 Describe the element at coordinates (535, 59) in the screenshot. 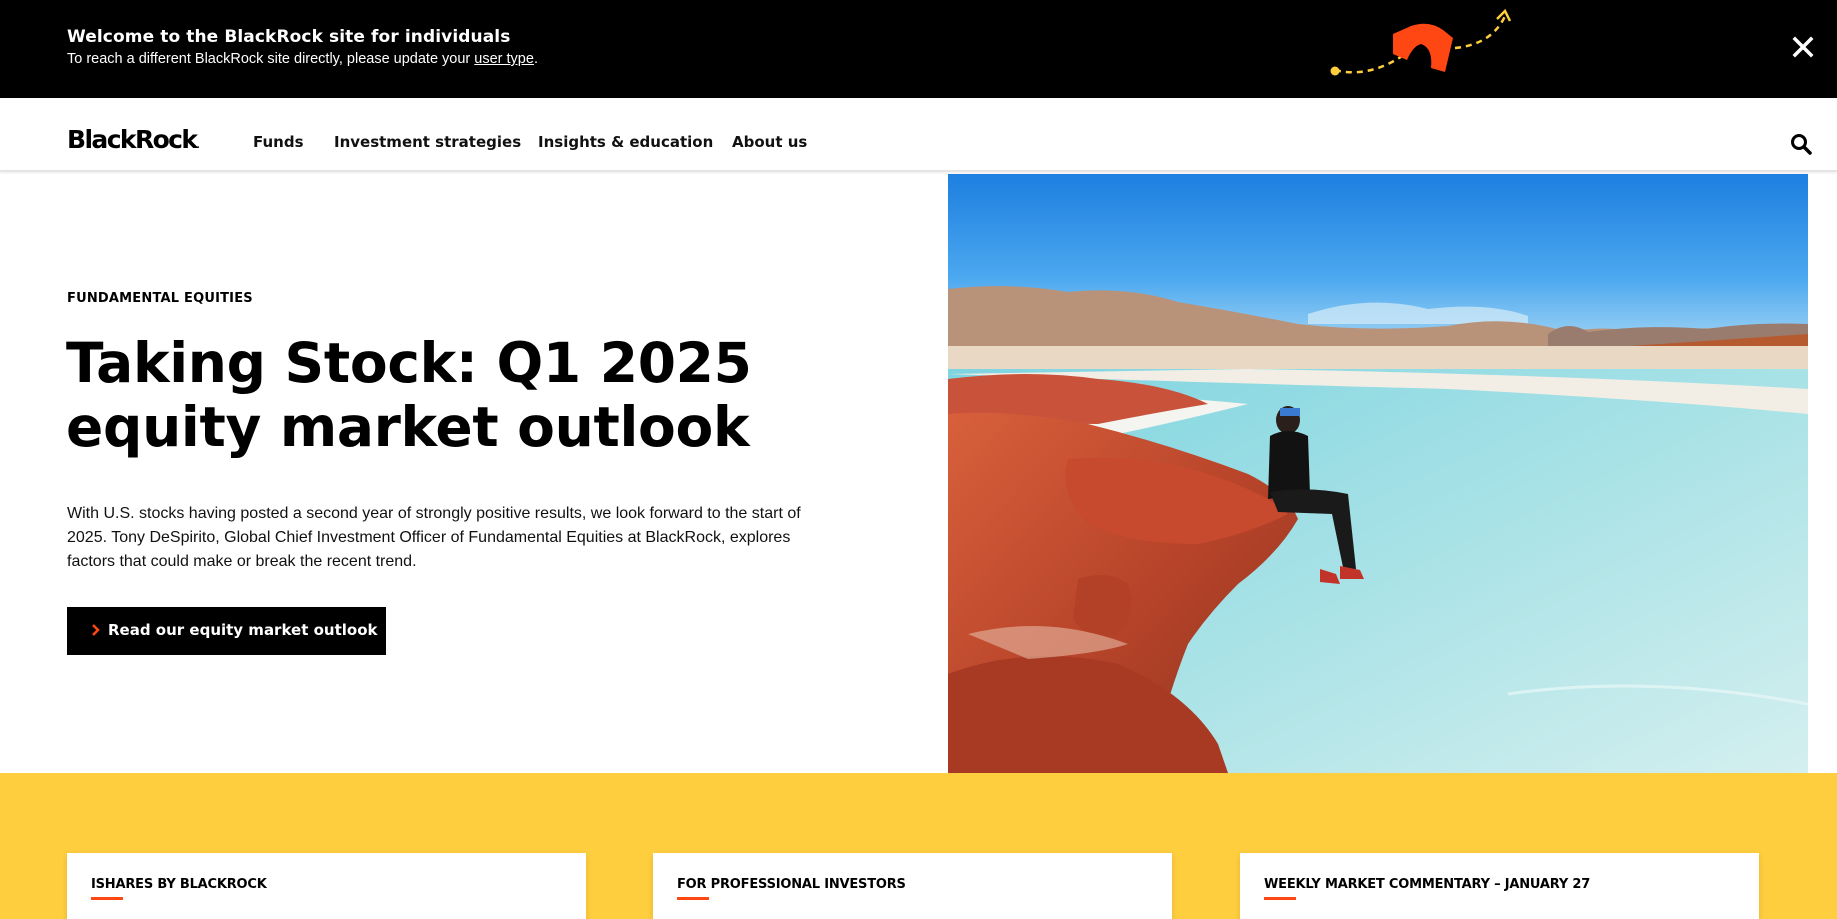

I see `banner-subtitle-period: .` at that location.